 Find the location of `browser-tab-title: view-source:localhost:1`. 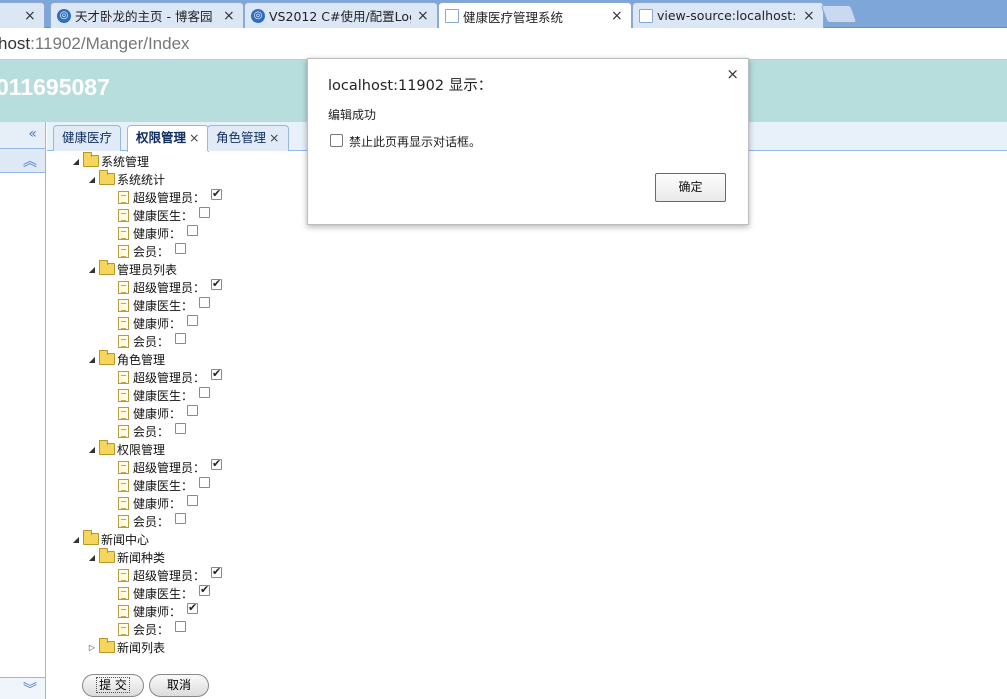

browser-tab-title: view-source:localhost:1 is located at coordinates (727, 15).